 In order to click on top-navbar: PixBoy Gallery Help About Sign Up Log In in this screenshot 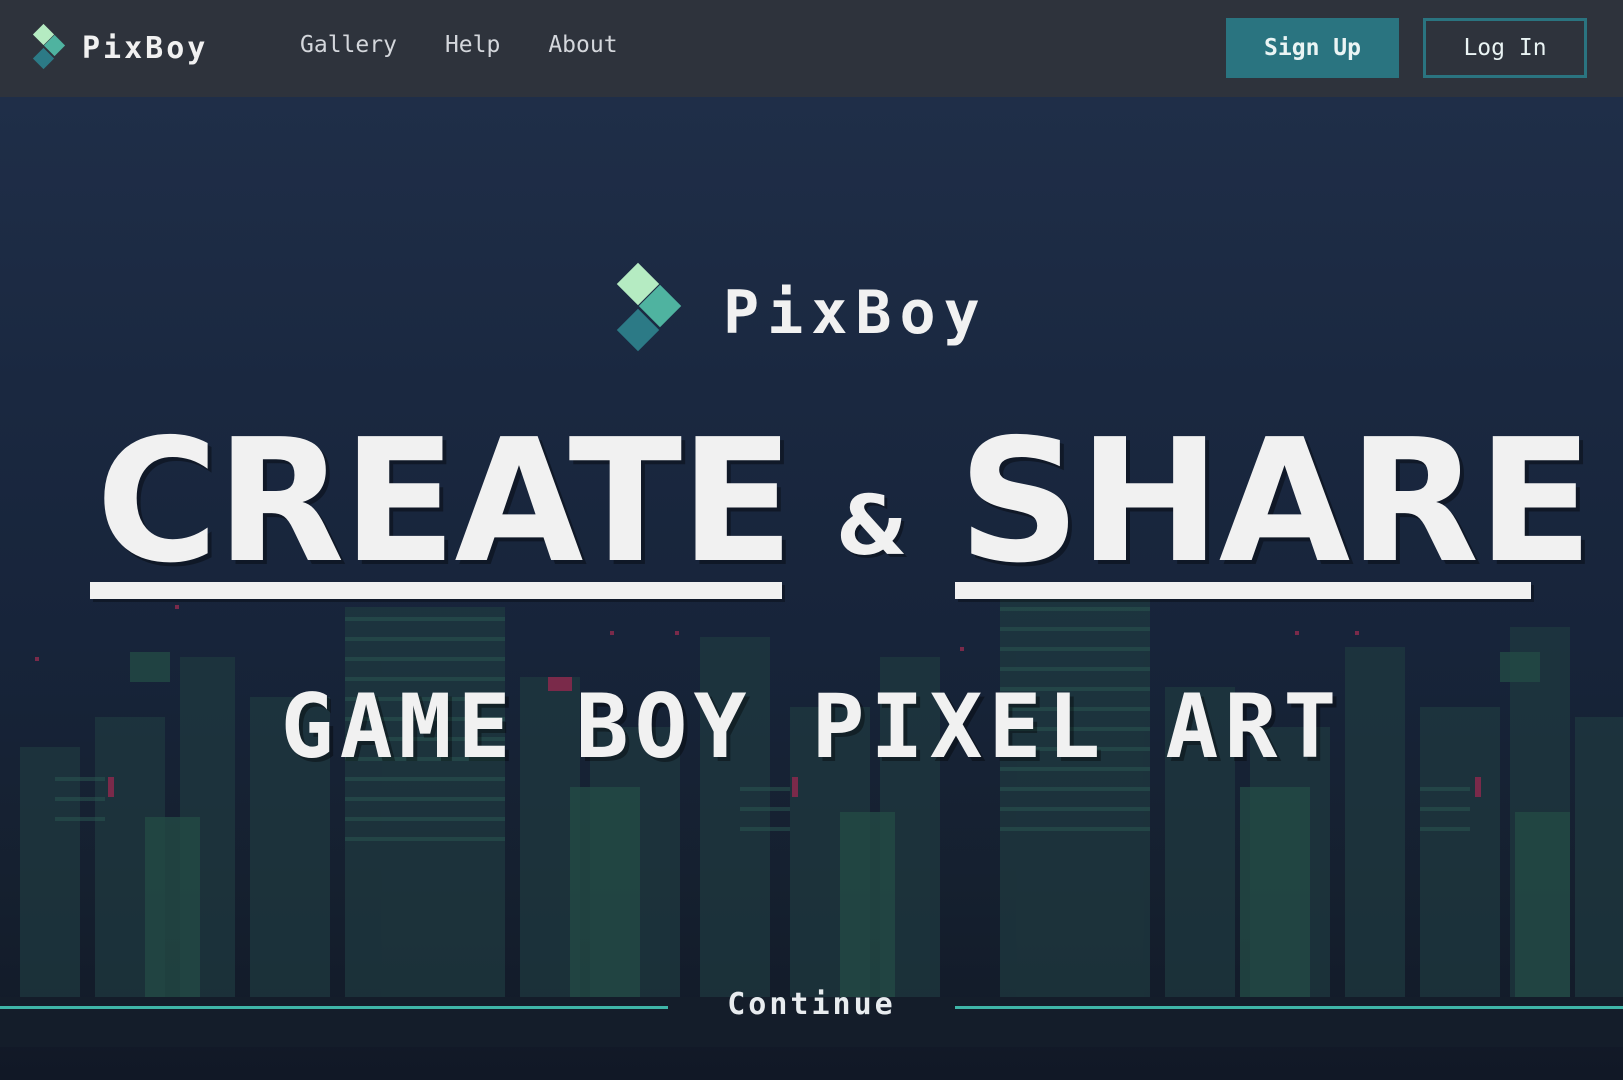, I will do `click(811, 48)`.